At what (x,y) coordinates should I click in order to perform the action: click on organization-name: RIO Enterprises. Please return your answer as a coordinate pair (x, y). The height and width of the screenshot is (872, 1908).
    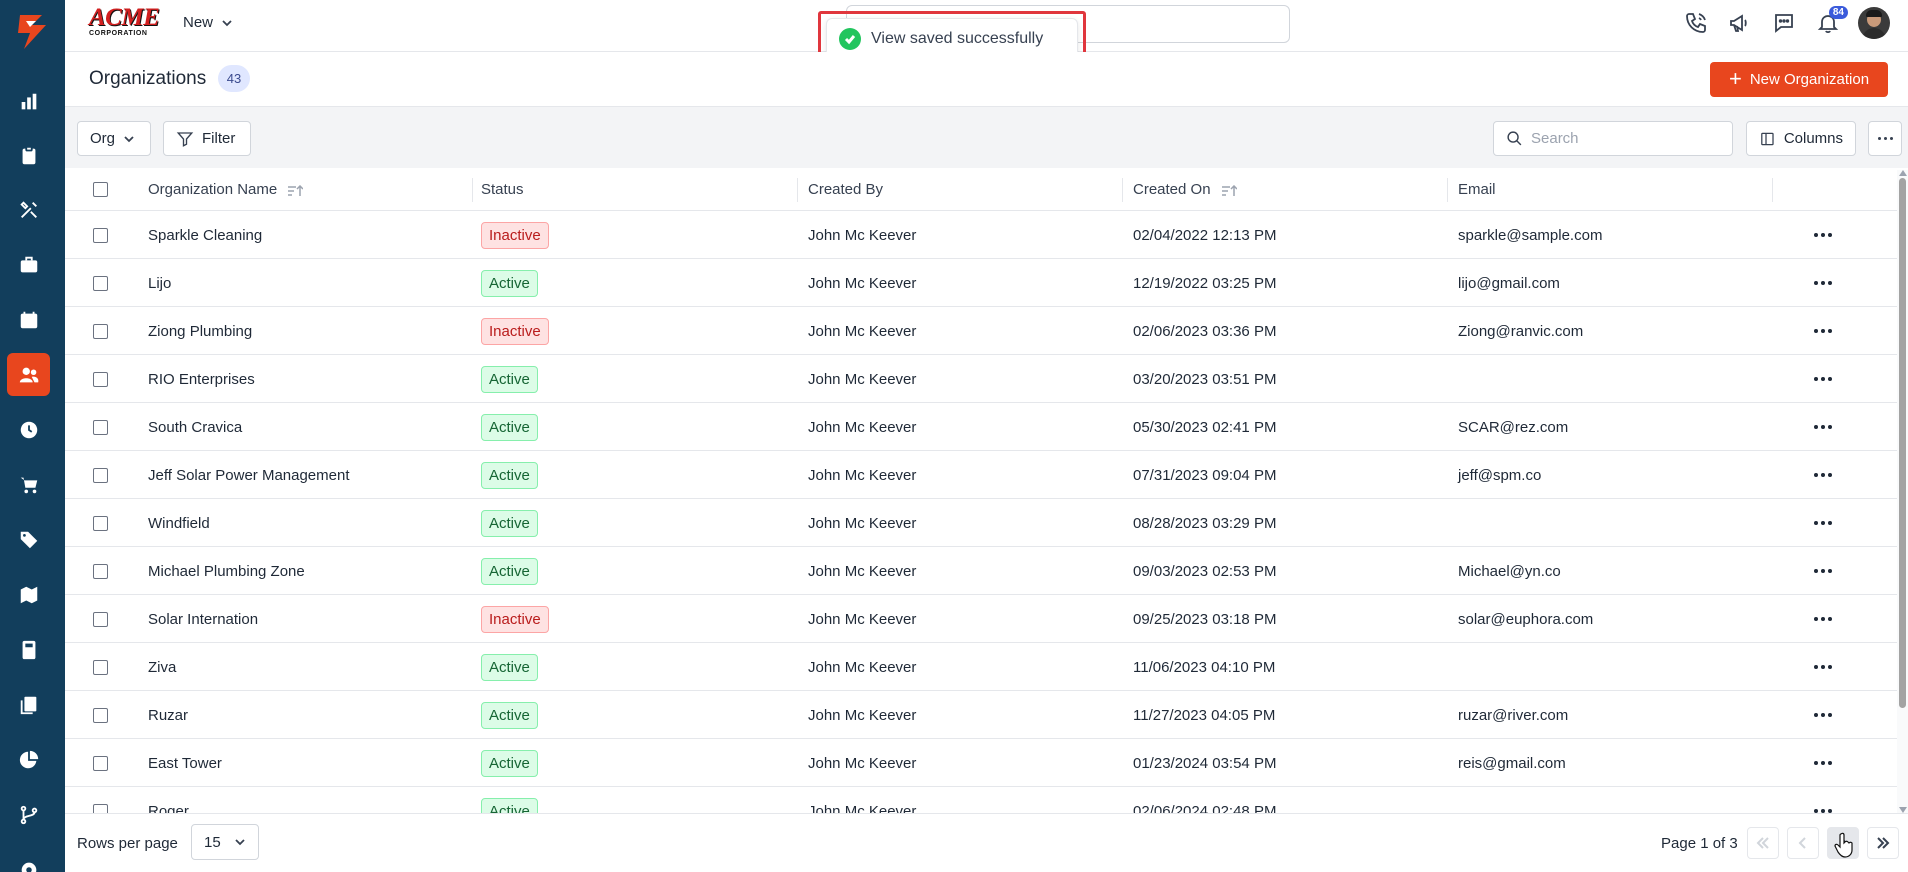
    Looking at the image, I should click on (201, 379).